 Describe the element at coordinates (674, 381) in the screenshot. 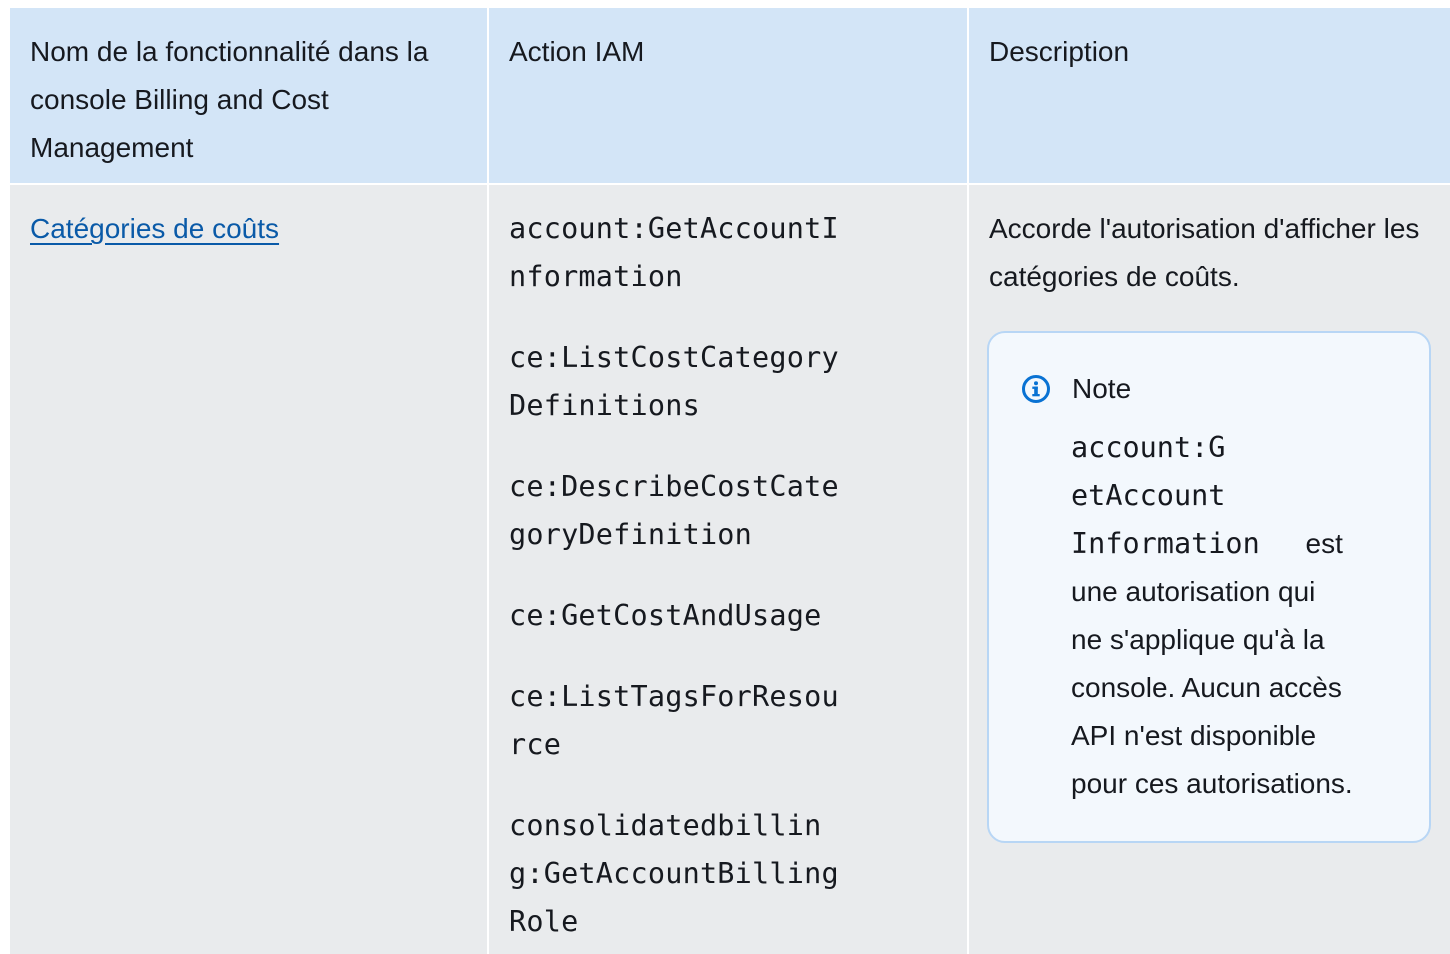

I see `iam-action-item: ce:ListCostCategoryDefinitions` at that location.